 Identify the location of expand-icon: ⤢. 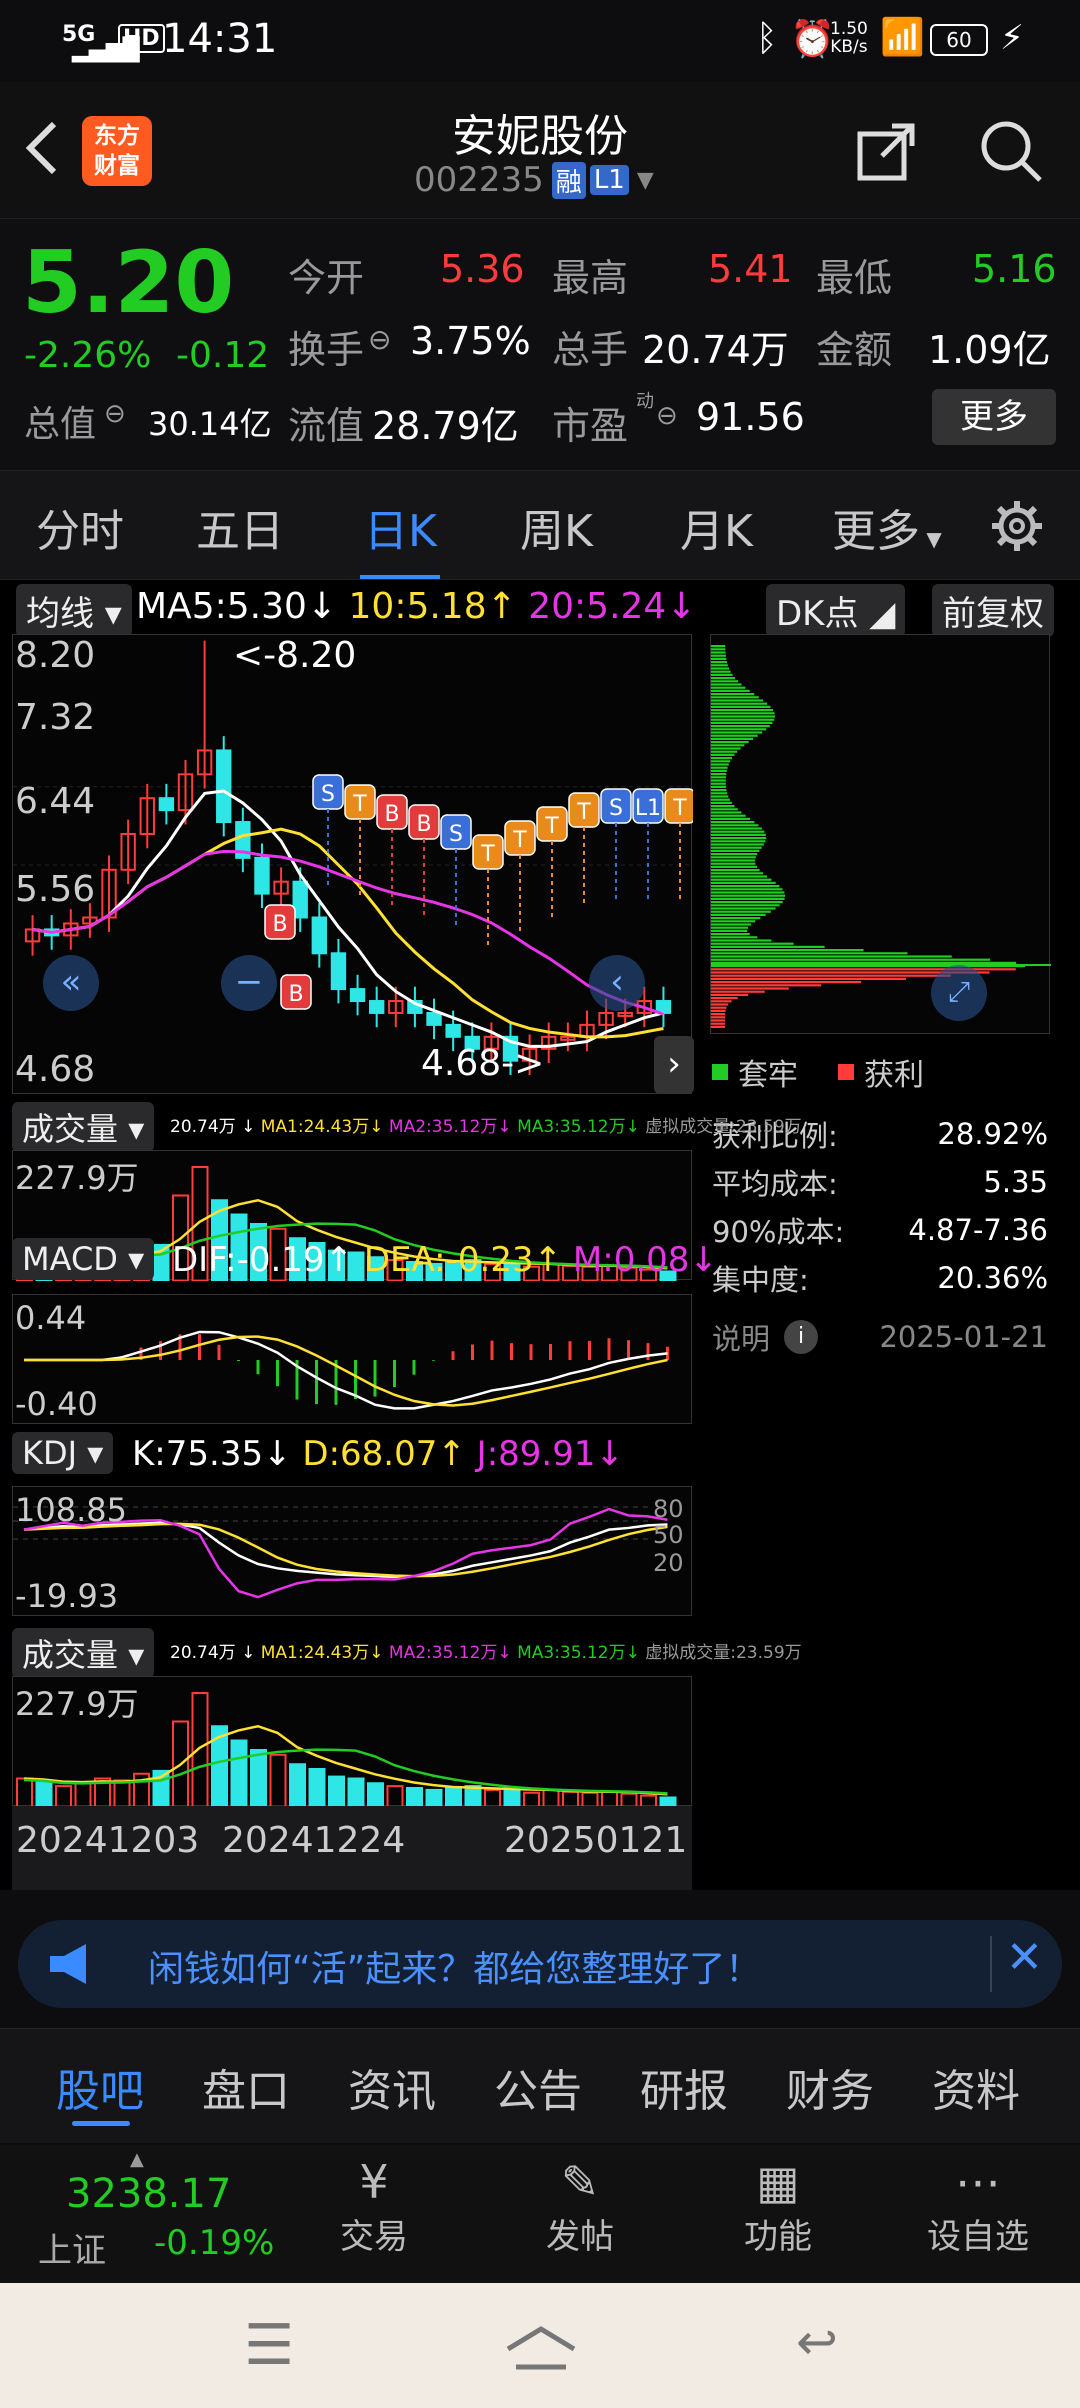
(959, 993).